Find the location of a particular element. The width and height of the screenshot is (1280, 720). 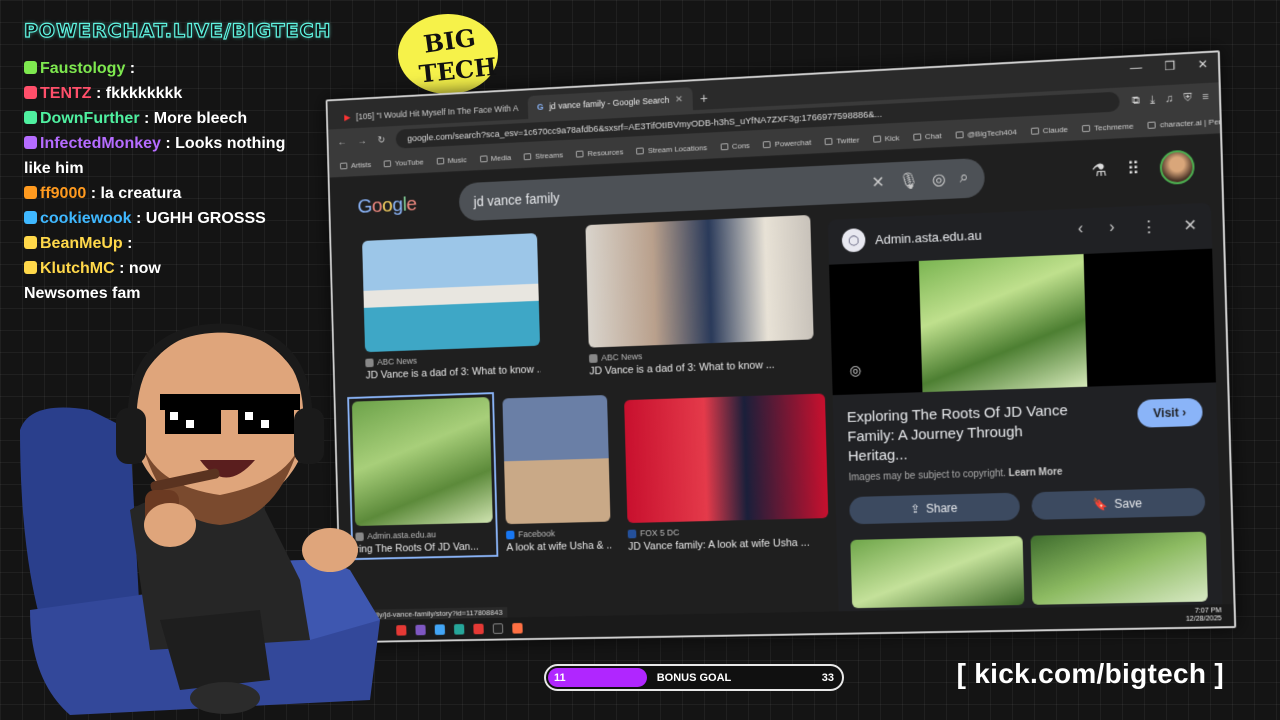

mic-icon: 🎙 is located at coordinates (908, 181).